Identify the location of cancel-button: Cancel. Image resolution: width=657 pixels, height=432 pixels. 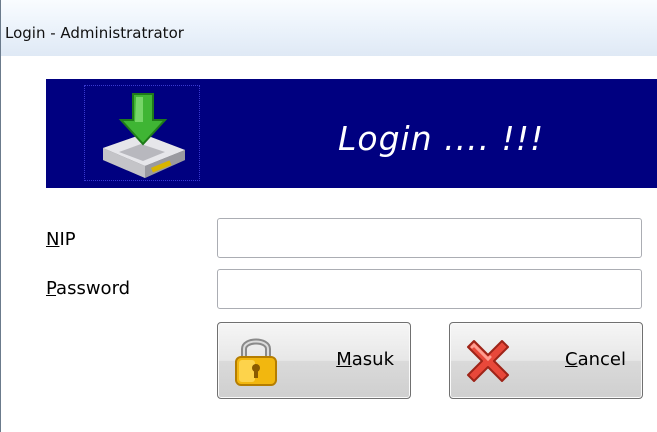
(546, 360).